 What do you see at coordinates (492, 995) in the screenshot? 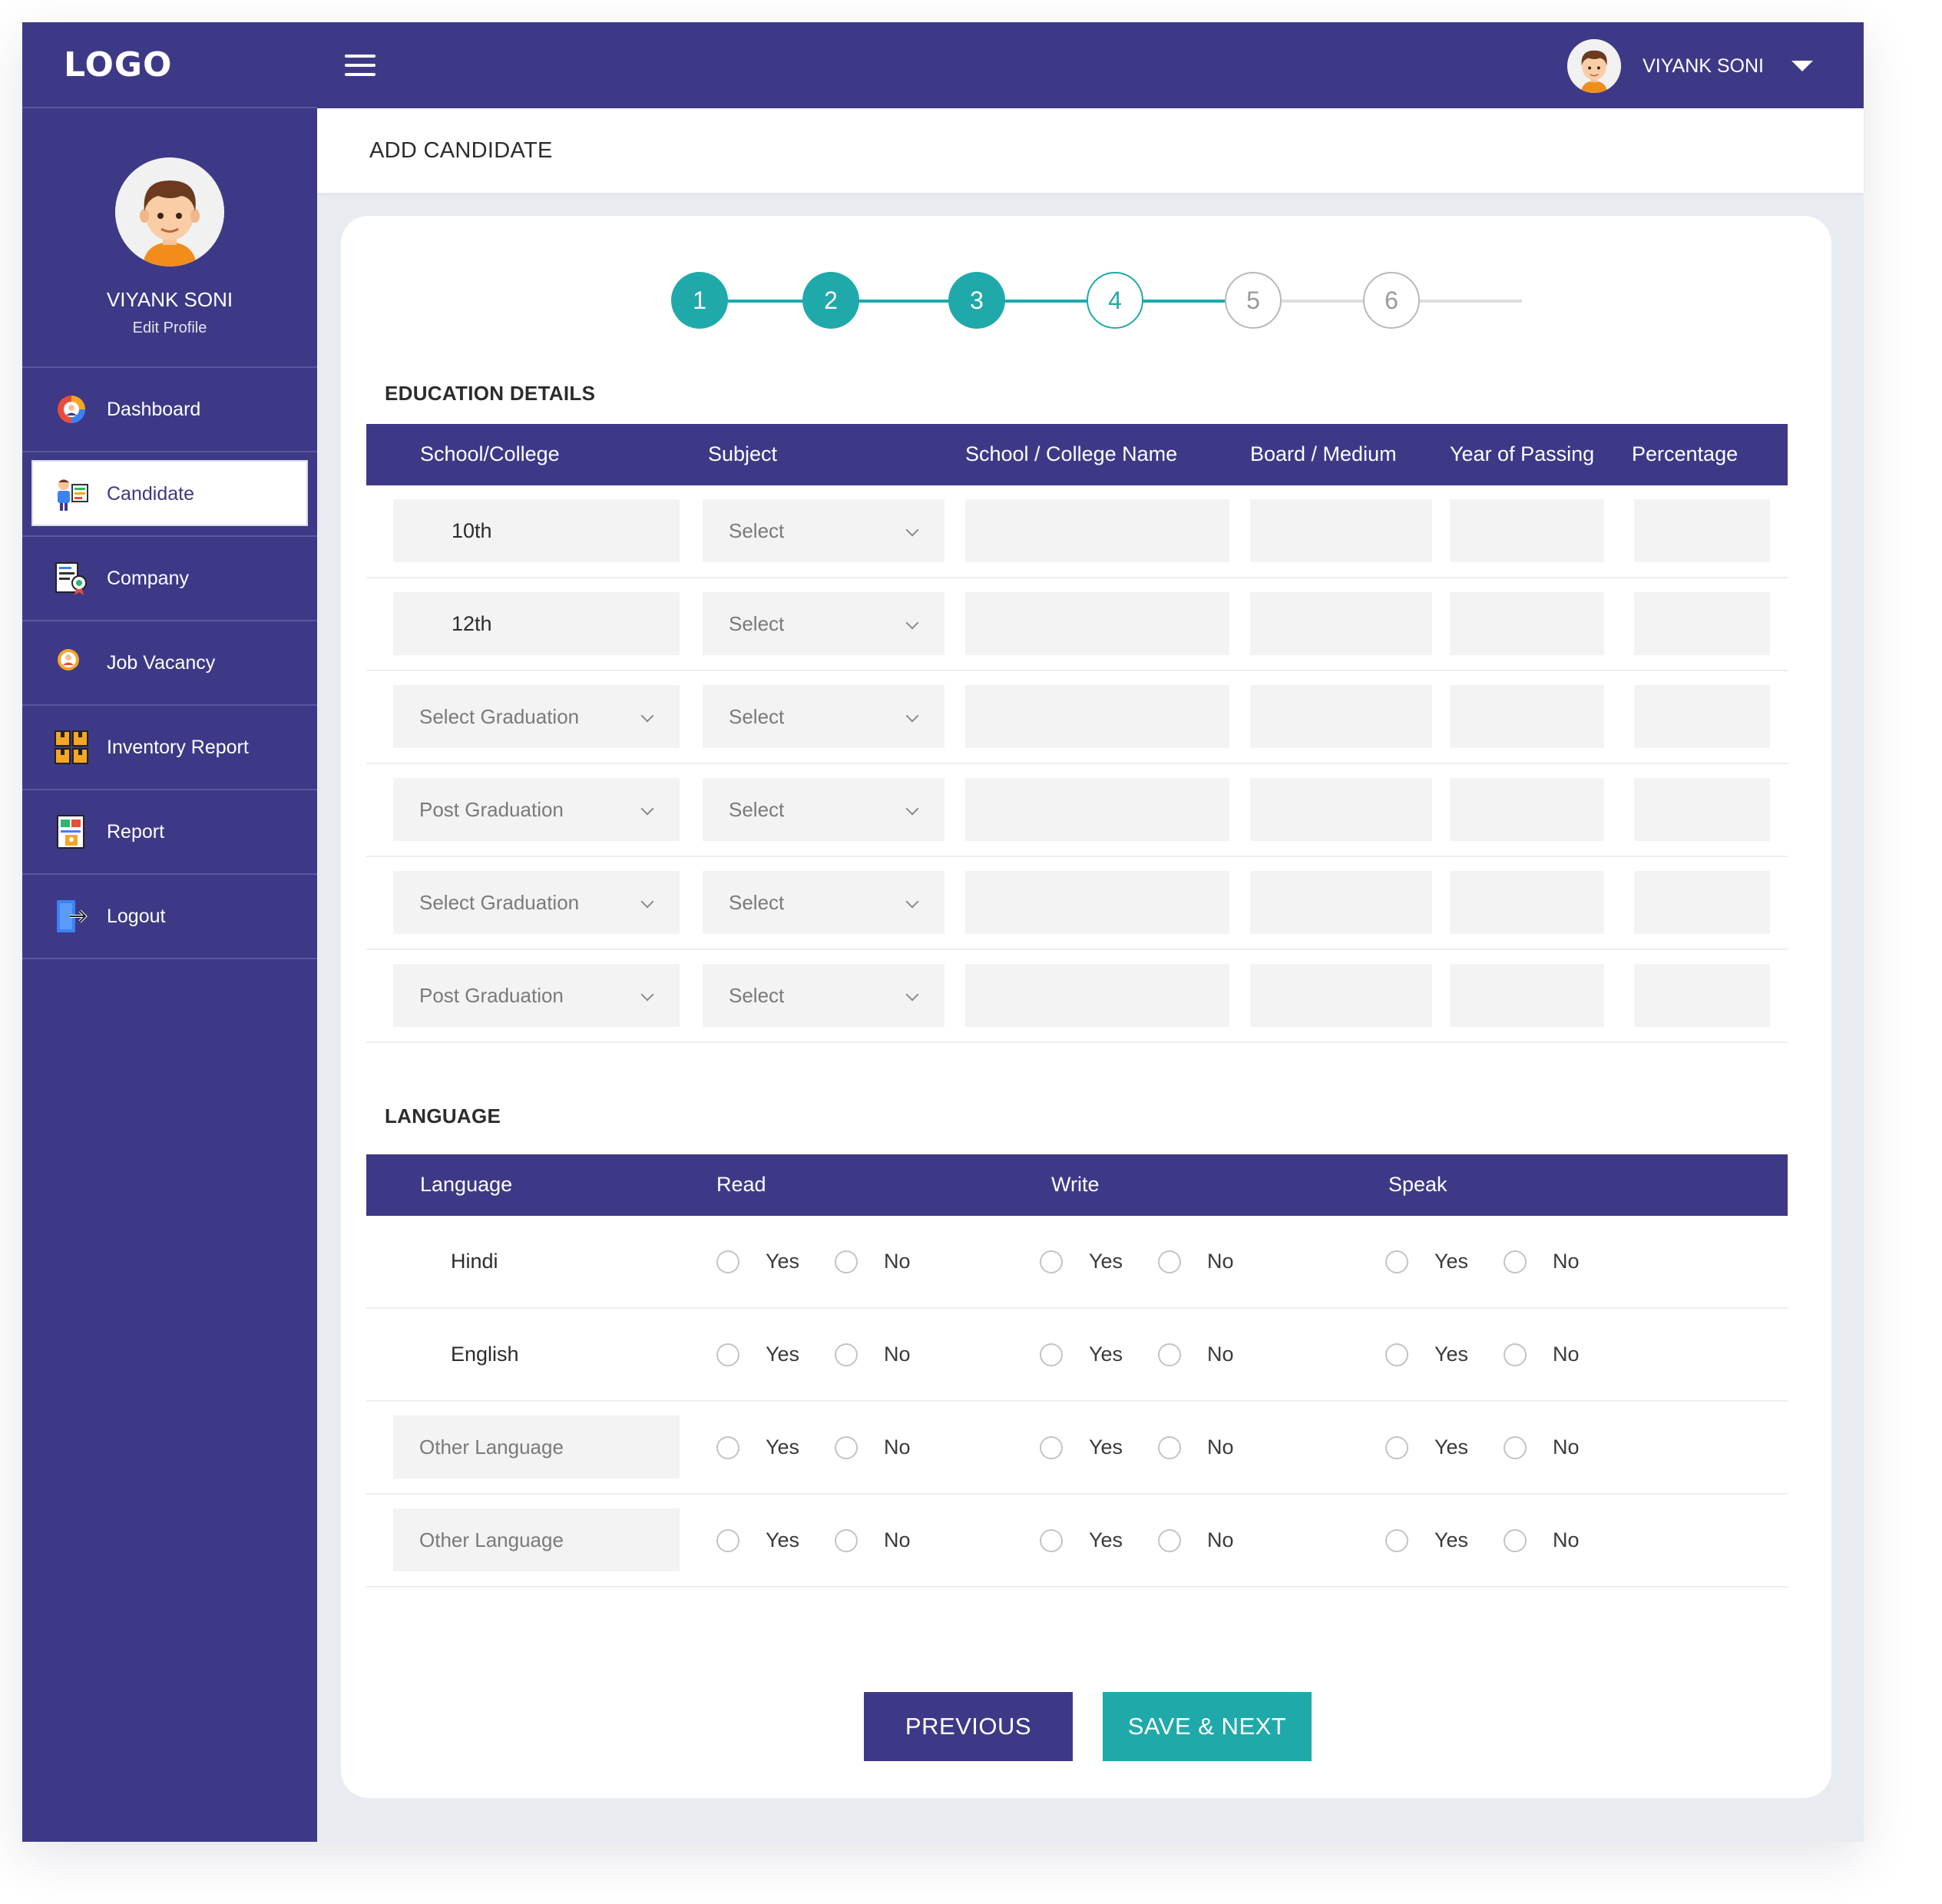
I see `select-value: Post Graduation` at bounding box center [492, 995].